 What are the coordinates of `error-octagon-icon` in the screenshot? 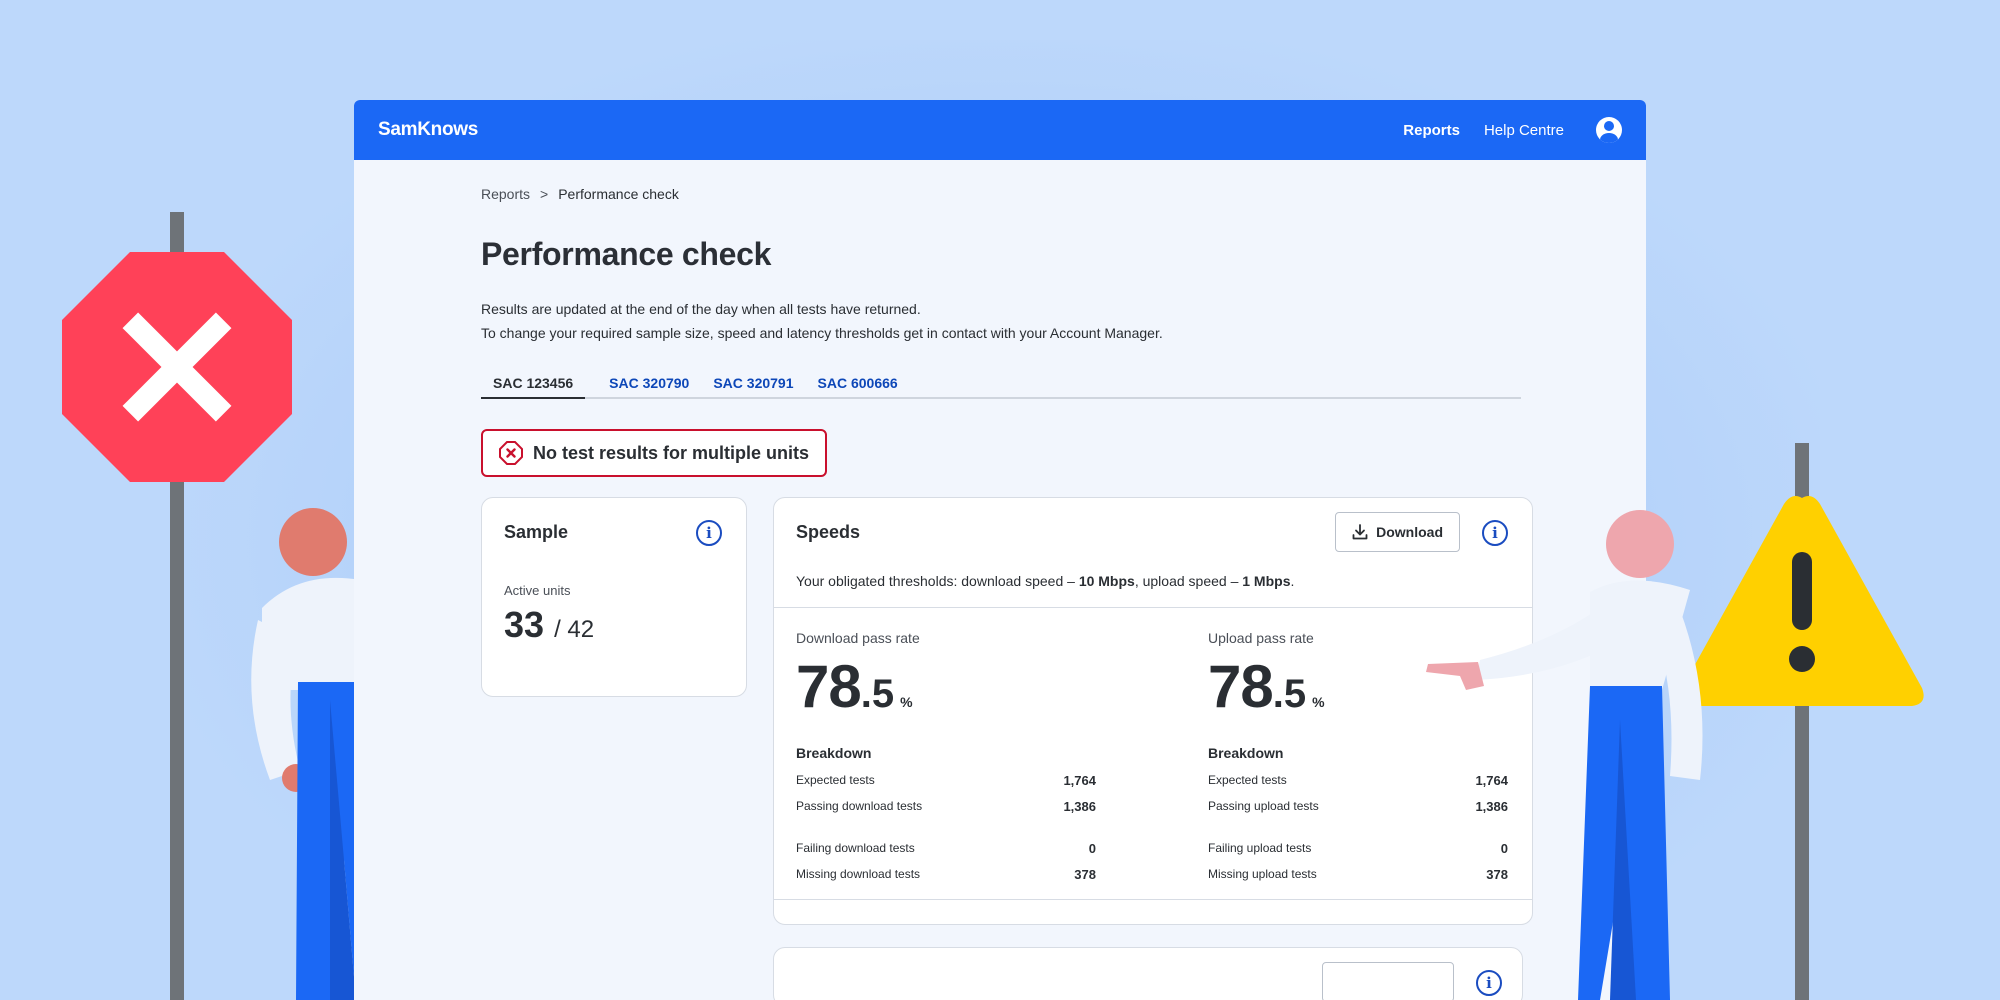 It's located at (511, 453).